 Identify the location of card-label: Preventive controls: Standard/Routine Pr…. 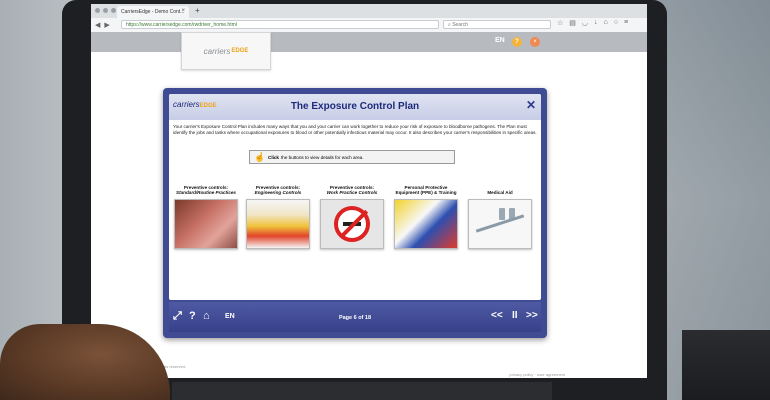
(206, 185).